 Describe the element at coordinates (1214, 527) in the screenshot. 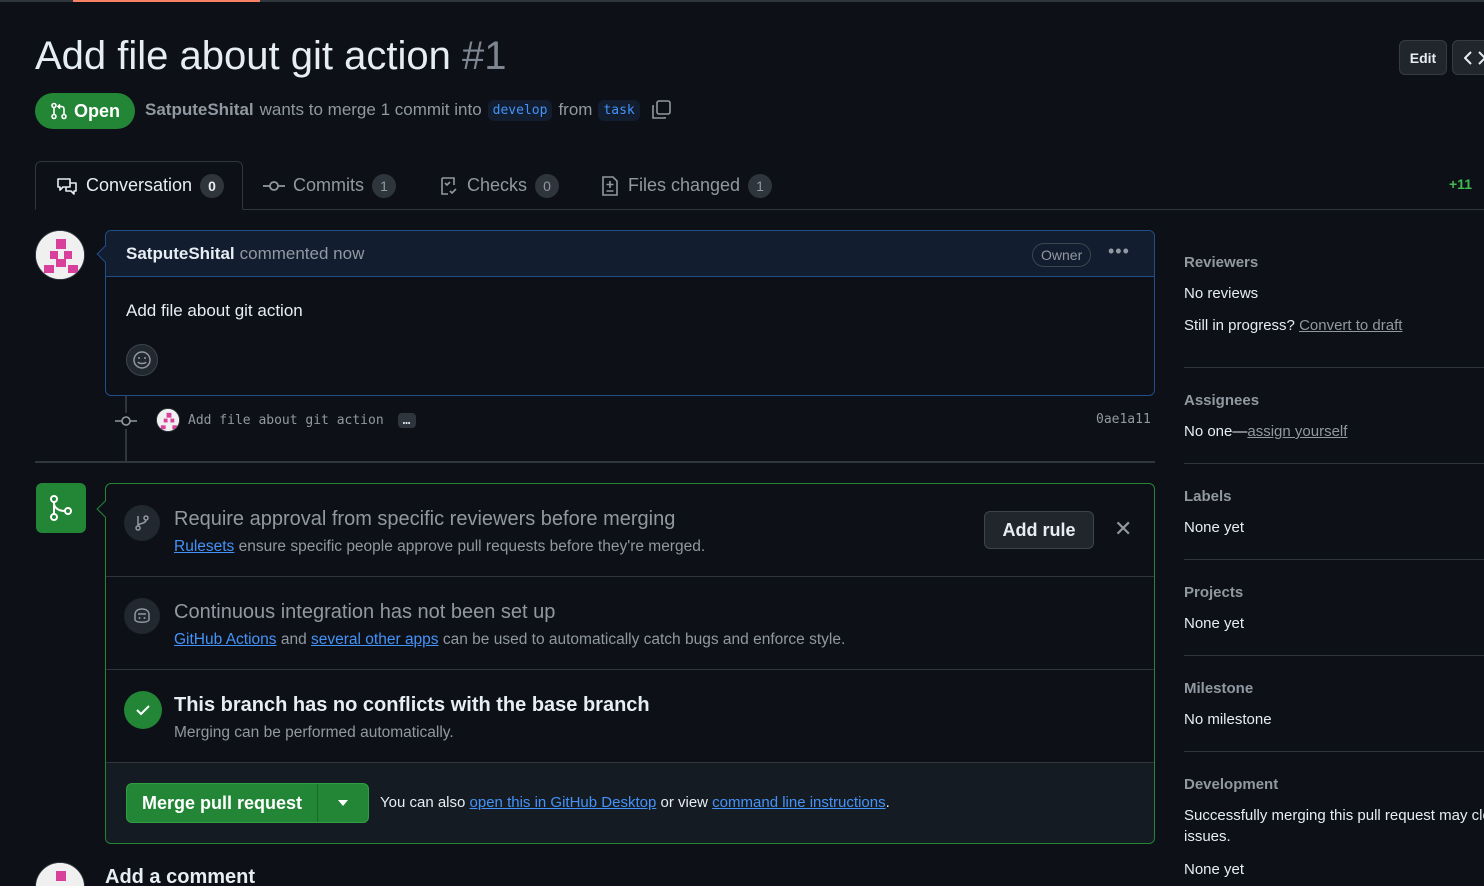

I see `labels-value: None yet` at that location.